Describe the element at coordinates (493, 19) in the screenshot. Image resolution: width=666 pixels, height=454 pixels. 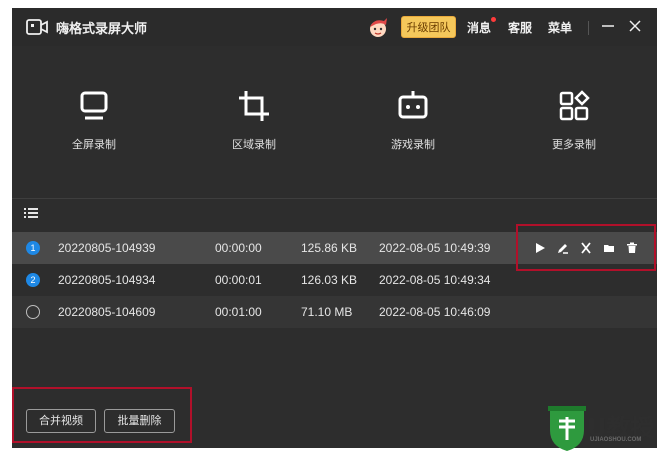
I see `message-notification-dot` at that location.